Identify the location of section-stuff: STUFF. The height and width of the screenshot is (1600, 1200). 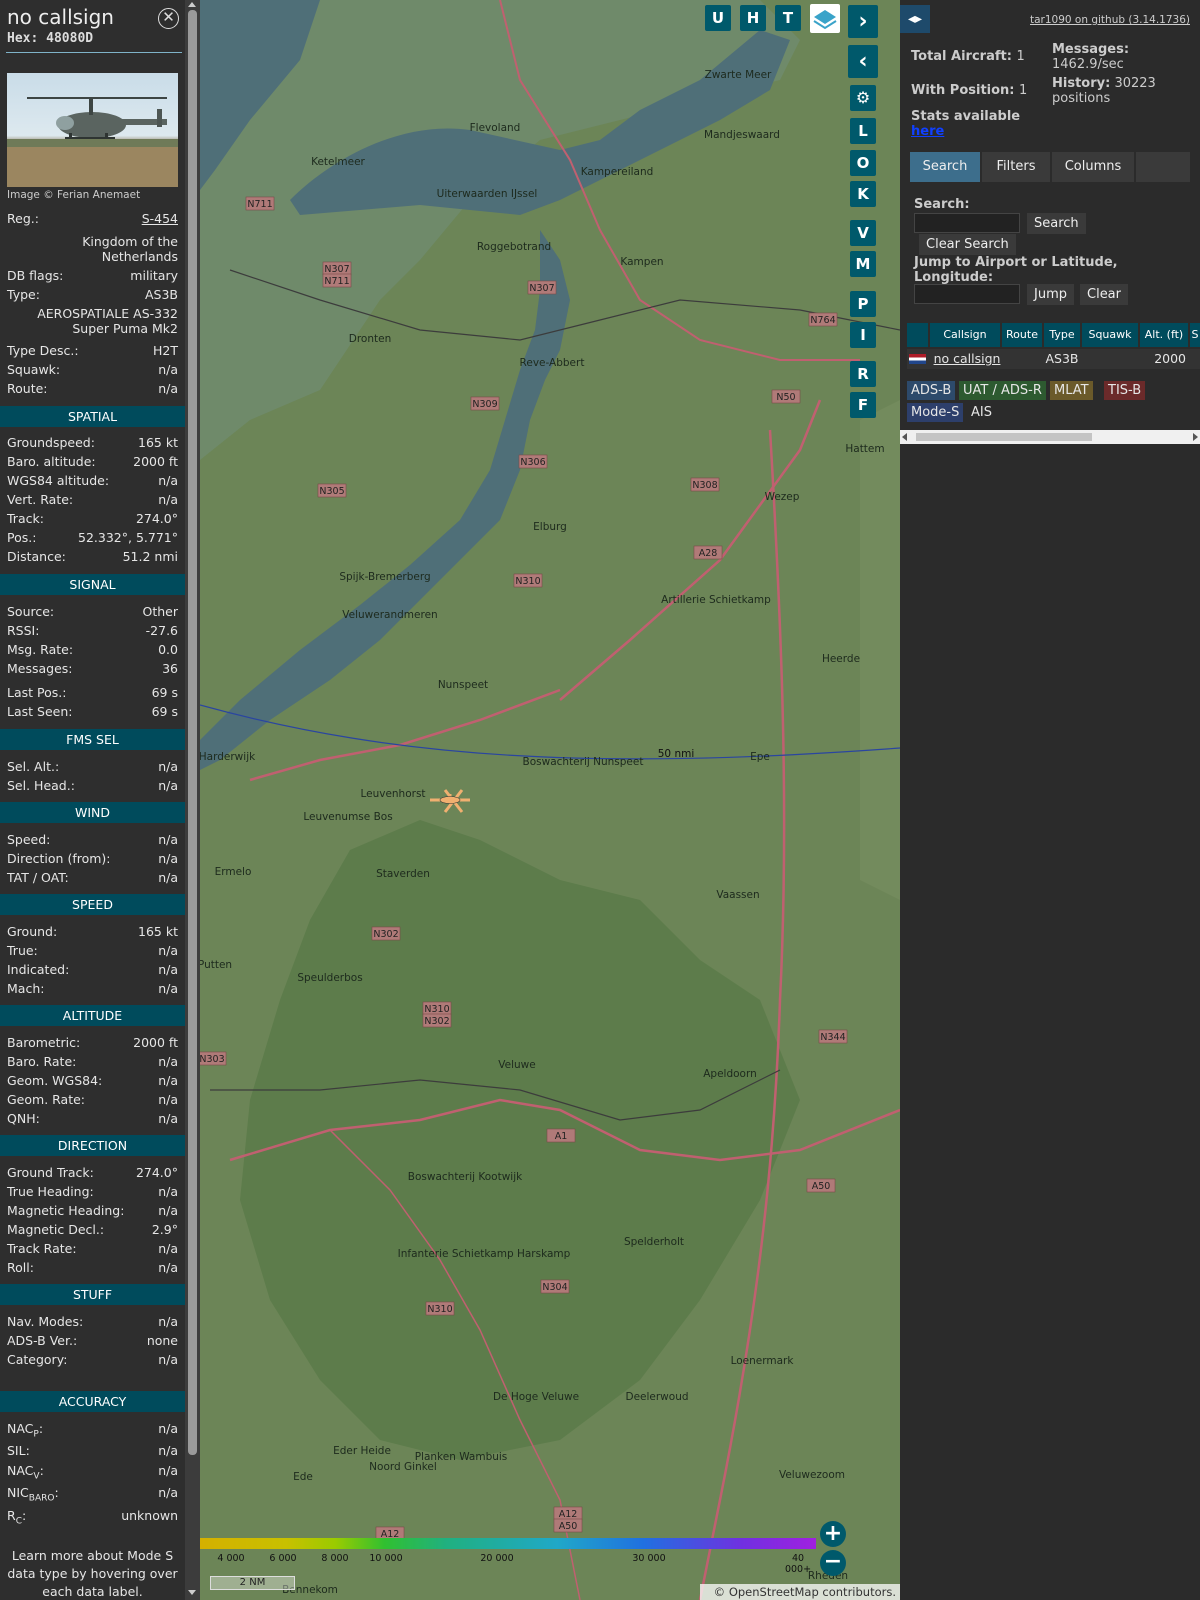
(92, 1294).